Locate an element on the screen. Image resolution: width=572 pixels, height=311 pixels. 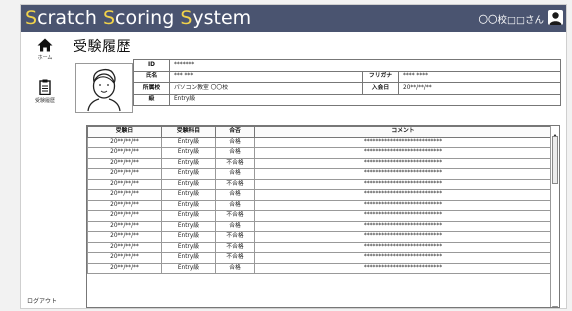
id-value: ******* is located at coordinates (365, 65).